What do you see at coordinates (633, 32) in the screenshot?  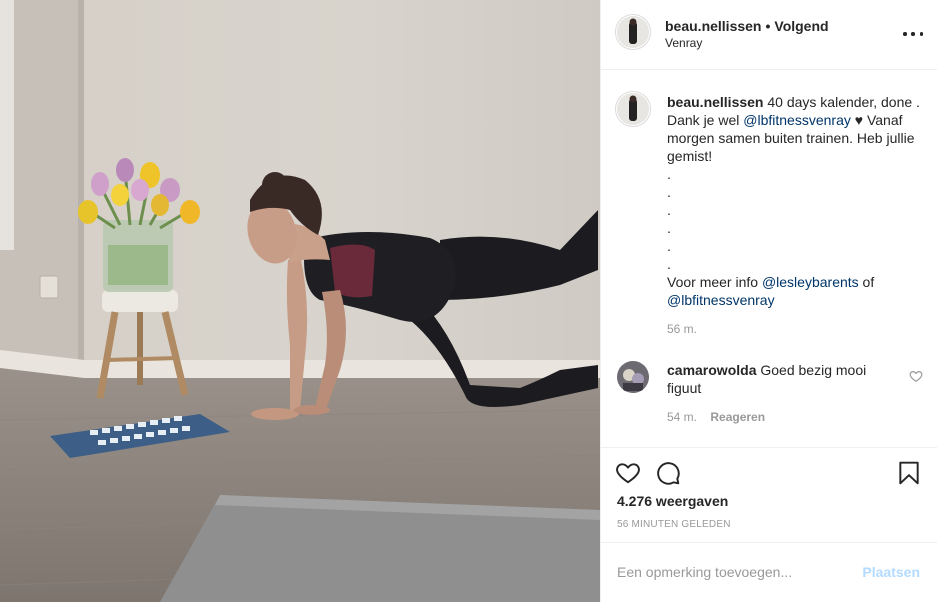 I see `author-avatar` at bounding box center [633, 32].